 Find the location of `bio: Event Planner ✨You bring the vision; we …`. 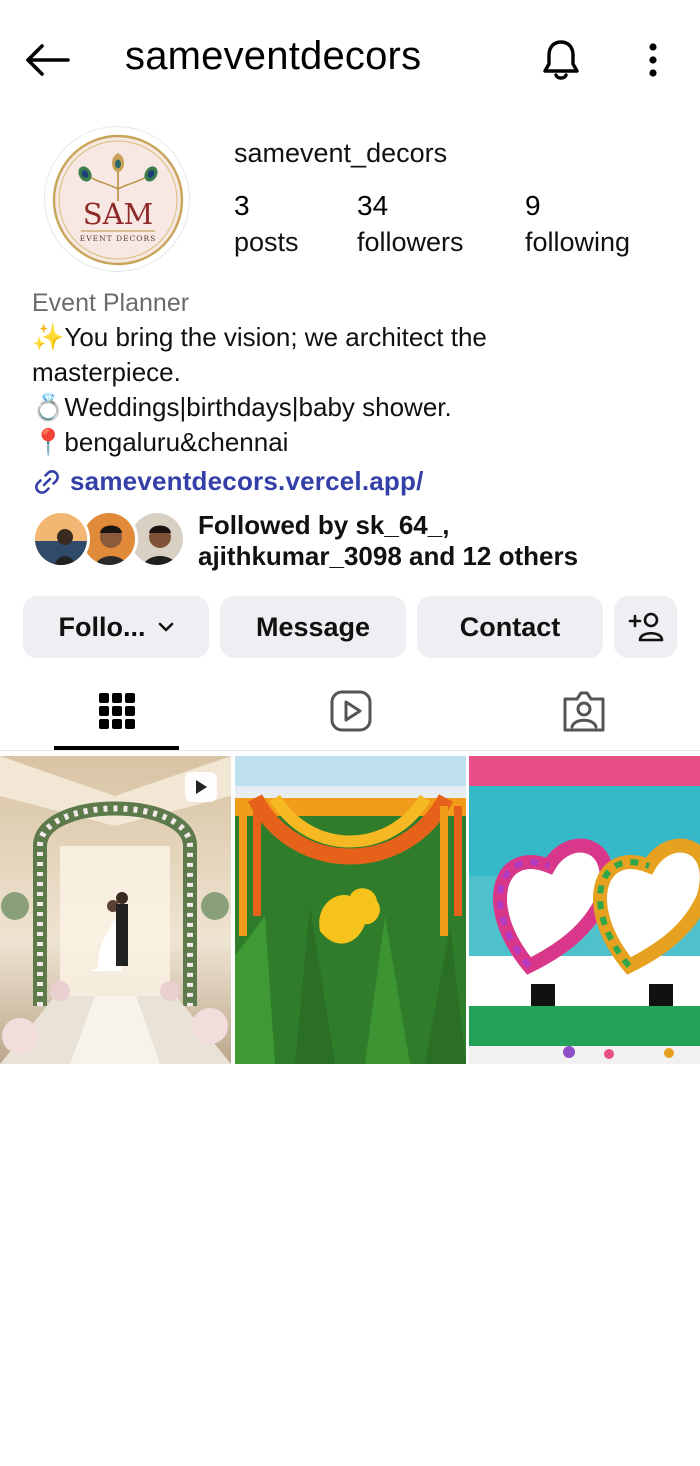

bio: Event Planner ✨You bring the vision; we … is located at coordinates (352, 373).